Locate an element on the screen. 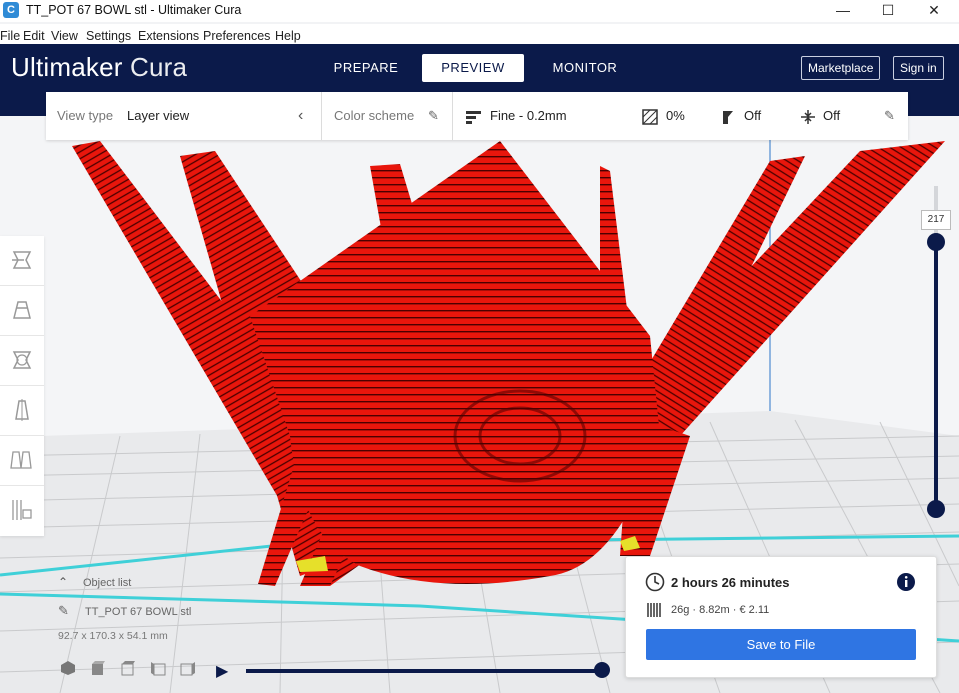 The height and width of the screenshot is (693, 959). mirror-icon is located at coordinates (22, 410).